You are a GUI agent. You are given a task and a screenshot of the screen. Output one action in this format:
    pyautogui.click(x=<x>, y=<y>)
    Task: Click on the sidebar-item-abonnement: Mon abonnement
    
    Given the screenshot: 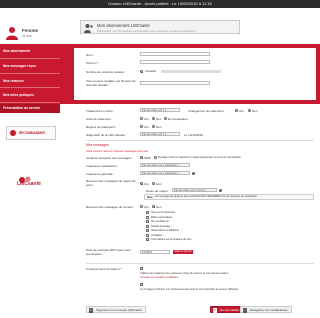 What is the action you would take?
    pyautogui.click(x=30, y=51)
    